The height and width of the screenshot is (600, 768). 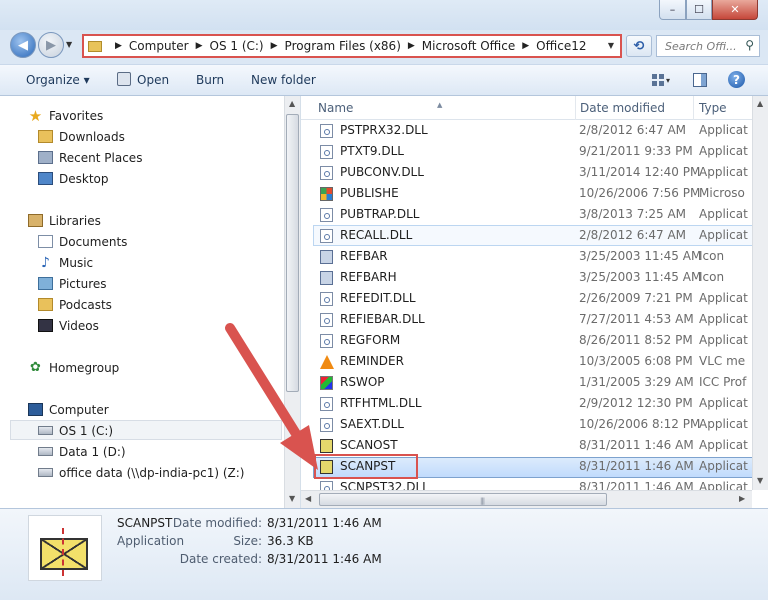 I want to click on breadcrumb-os1: OS 1 (C:), so click(x=237, y=46).